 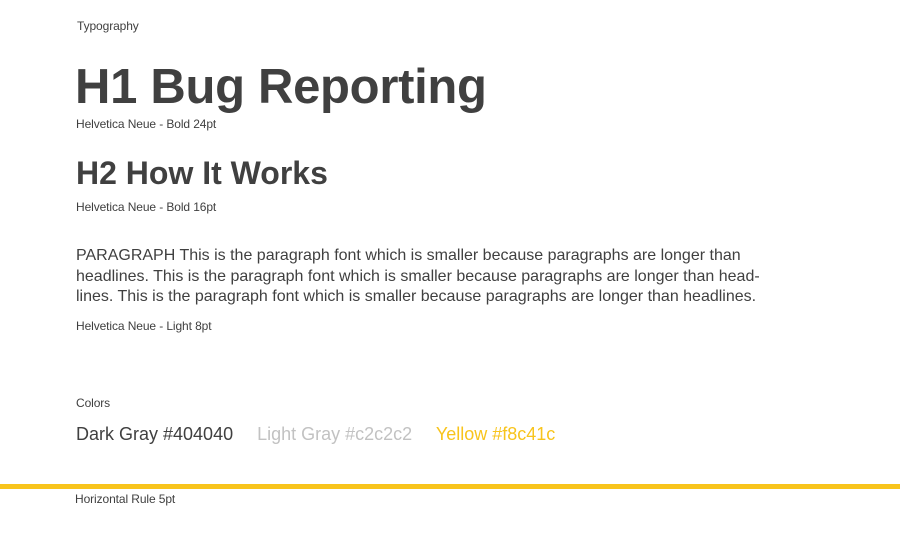 I want to click on horizontal-rule-label: Horizontal Rule 5pt, so click(x=125, y=499).